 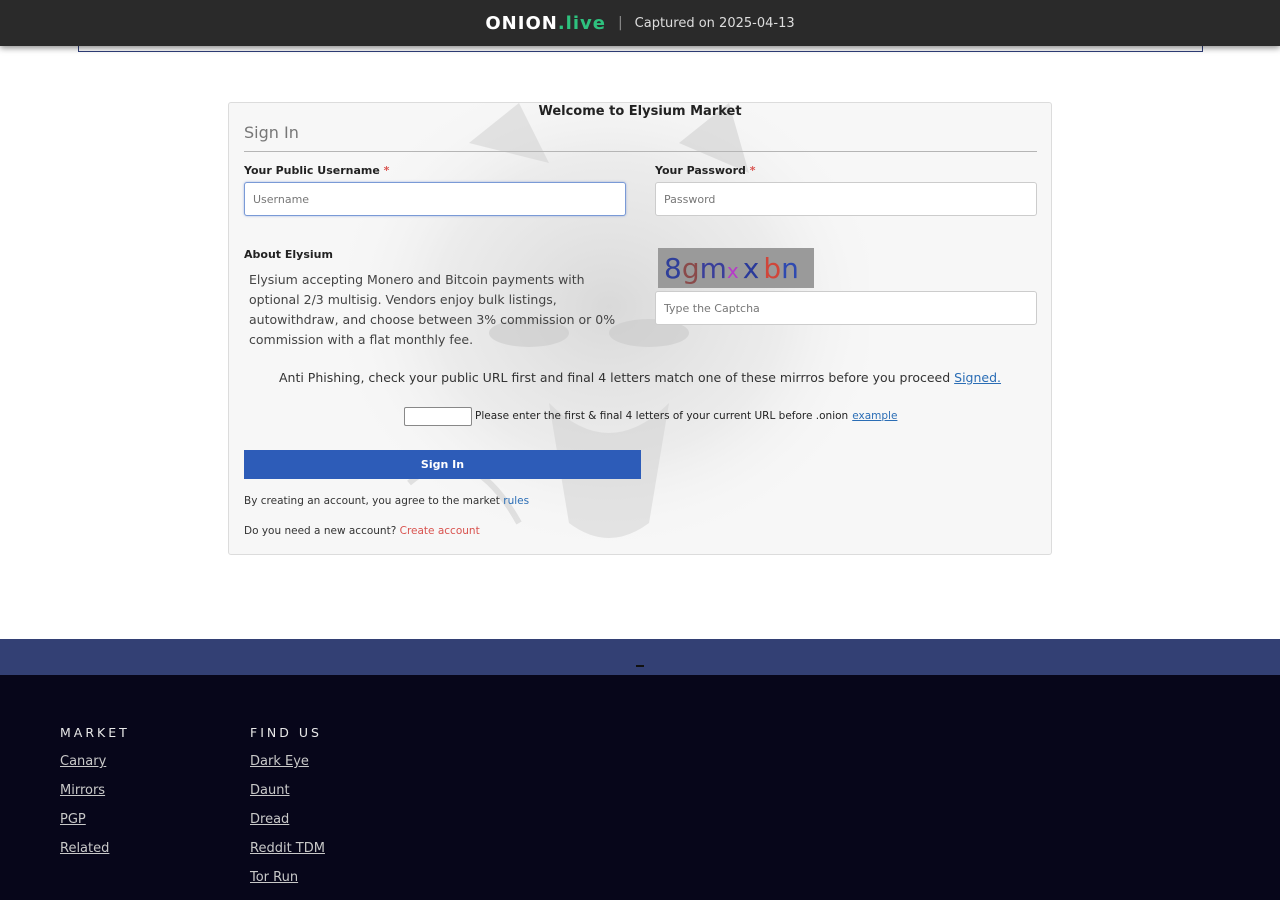 I want to click on footer-link-tor-run: Tor Run, so click(x=287, y=877).